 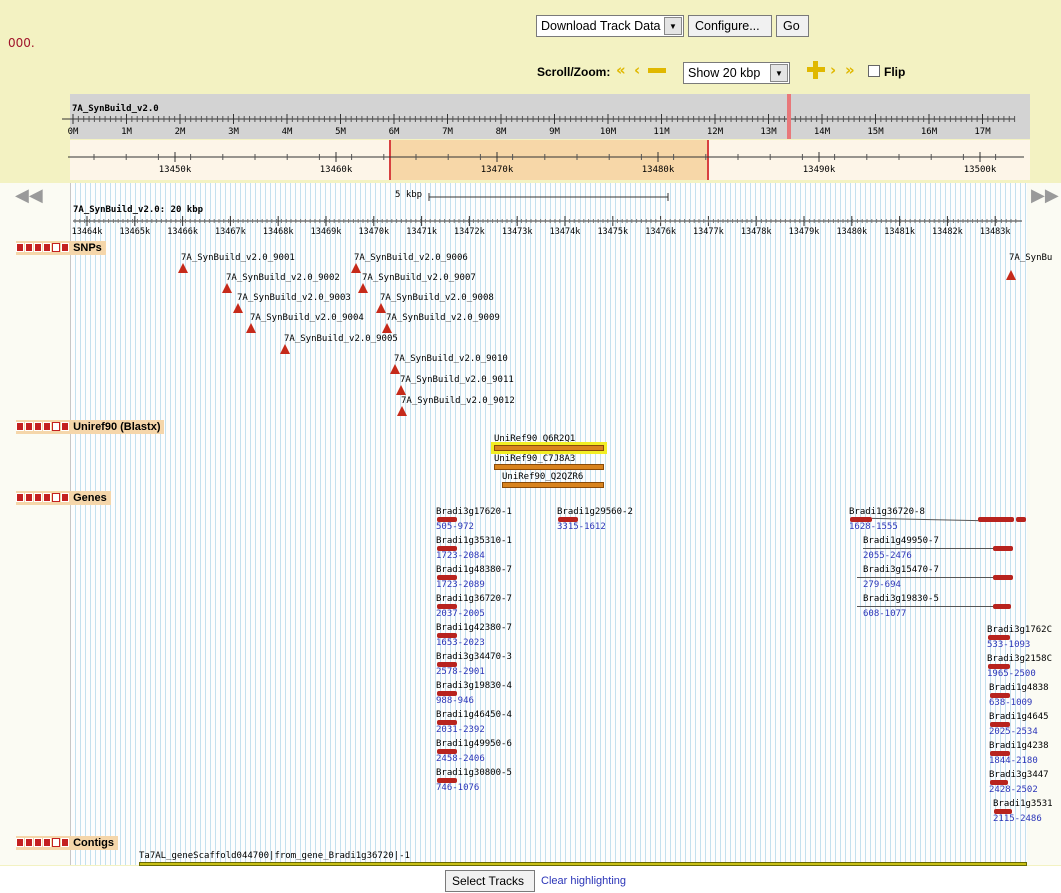 I want to click on scroll-left-icon: ‹, so click(x=637, y=70).